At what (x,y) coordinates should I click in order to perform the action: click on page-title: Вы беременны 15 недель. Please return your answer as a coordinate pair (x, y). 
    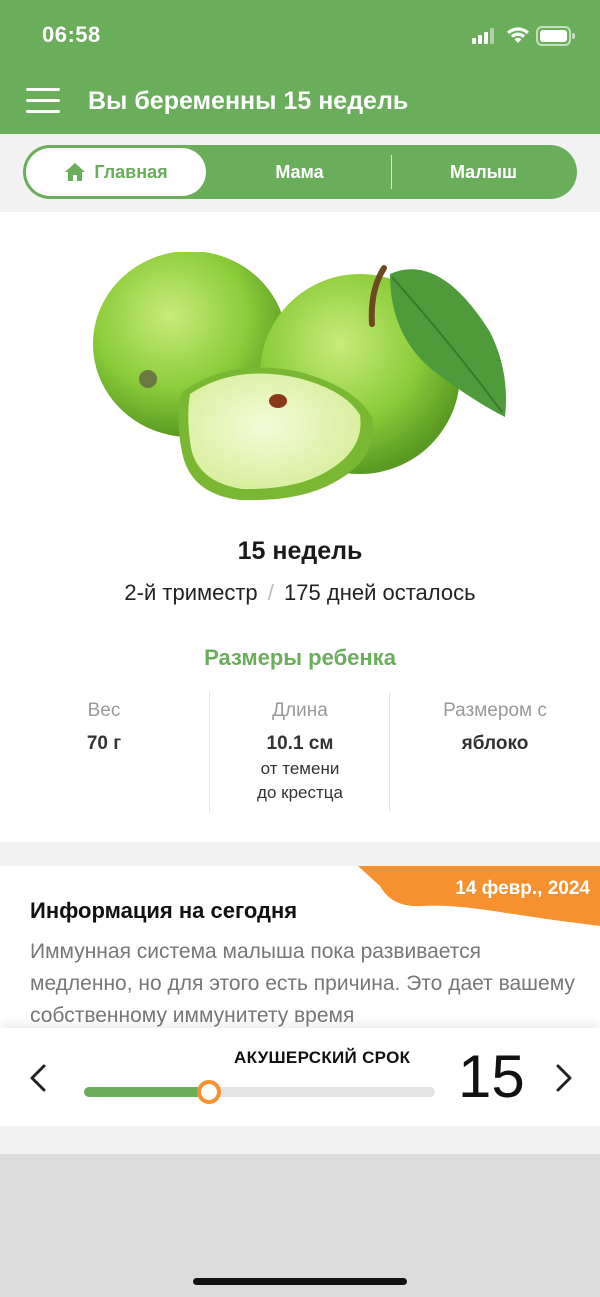
    Looking at the image, I should click on (248, 101).